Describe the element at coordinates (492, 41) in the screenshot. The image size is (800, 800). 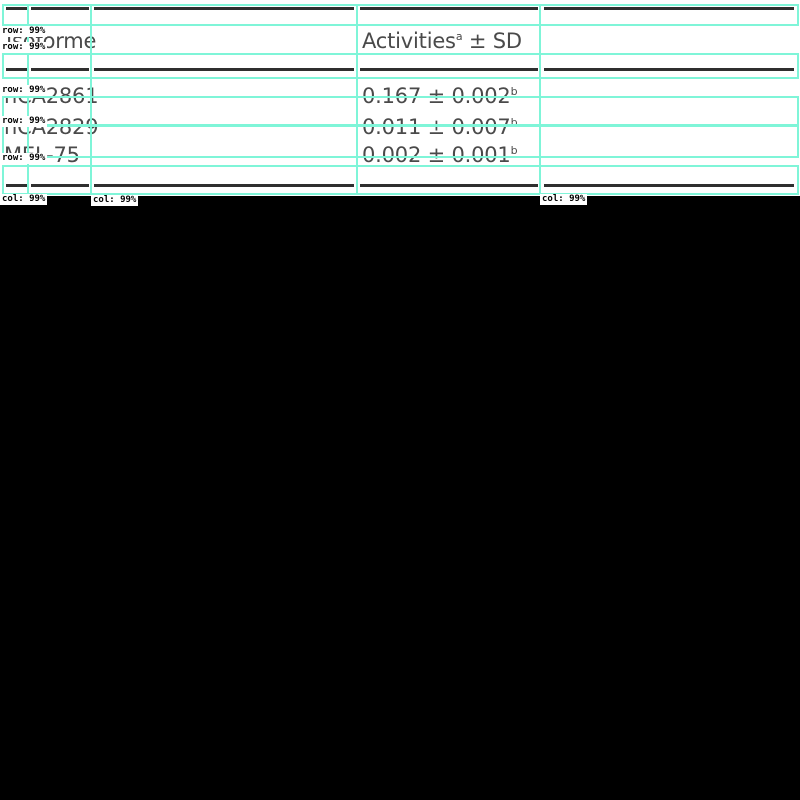
I see `activities-sd-label: ± SD` at that location.